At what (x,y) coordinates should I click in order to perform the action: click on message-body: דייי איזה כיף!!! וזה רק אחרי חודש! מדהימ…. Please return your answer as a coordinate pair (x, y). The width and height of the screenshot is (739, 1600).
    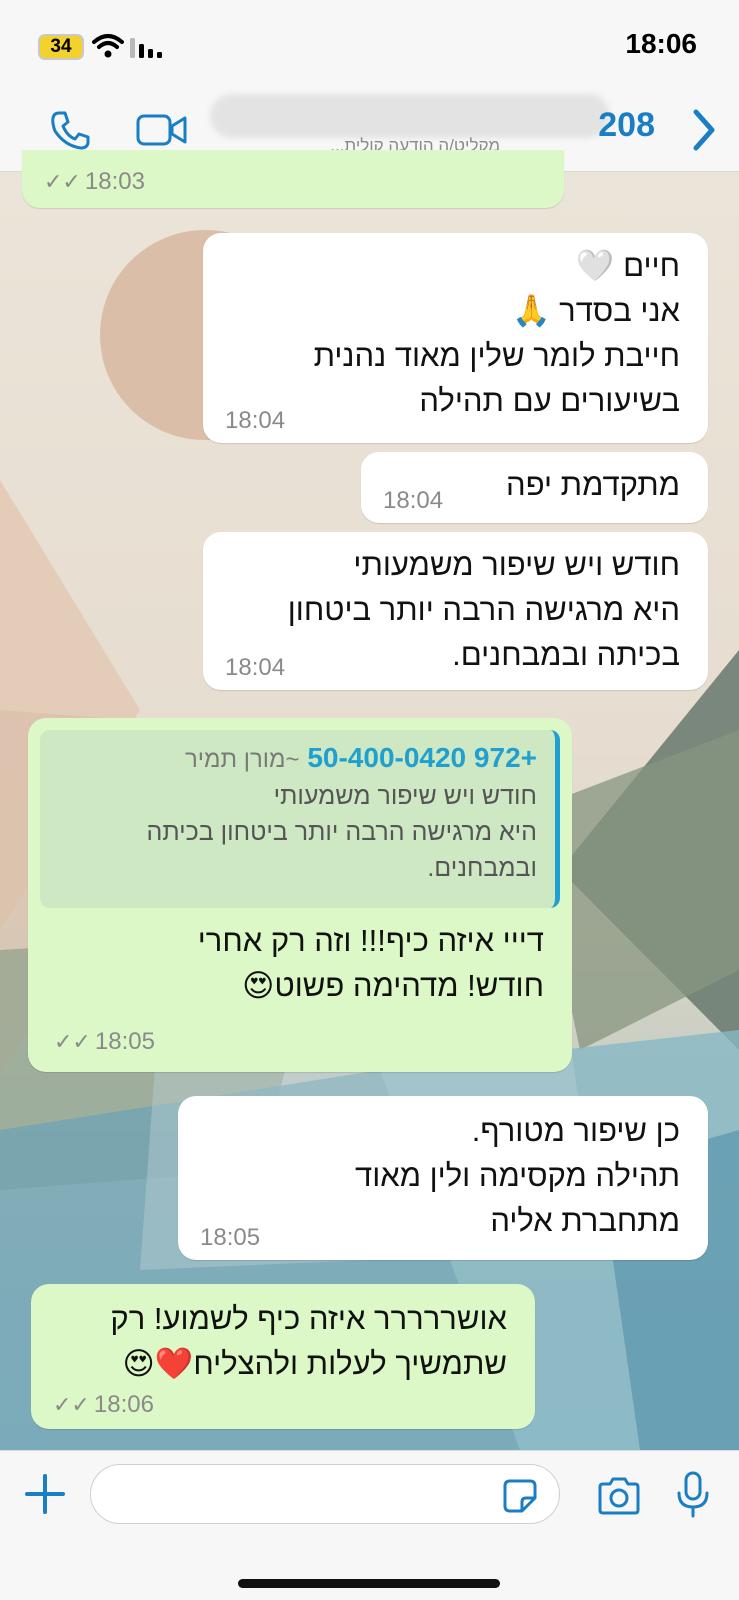
    Looking at the image, I should click on (371, 963).